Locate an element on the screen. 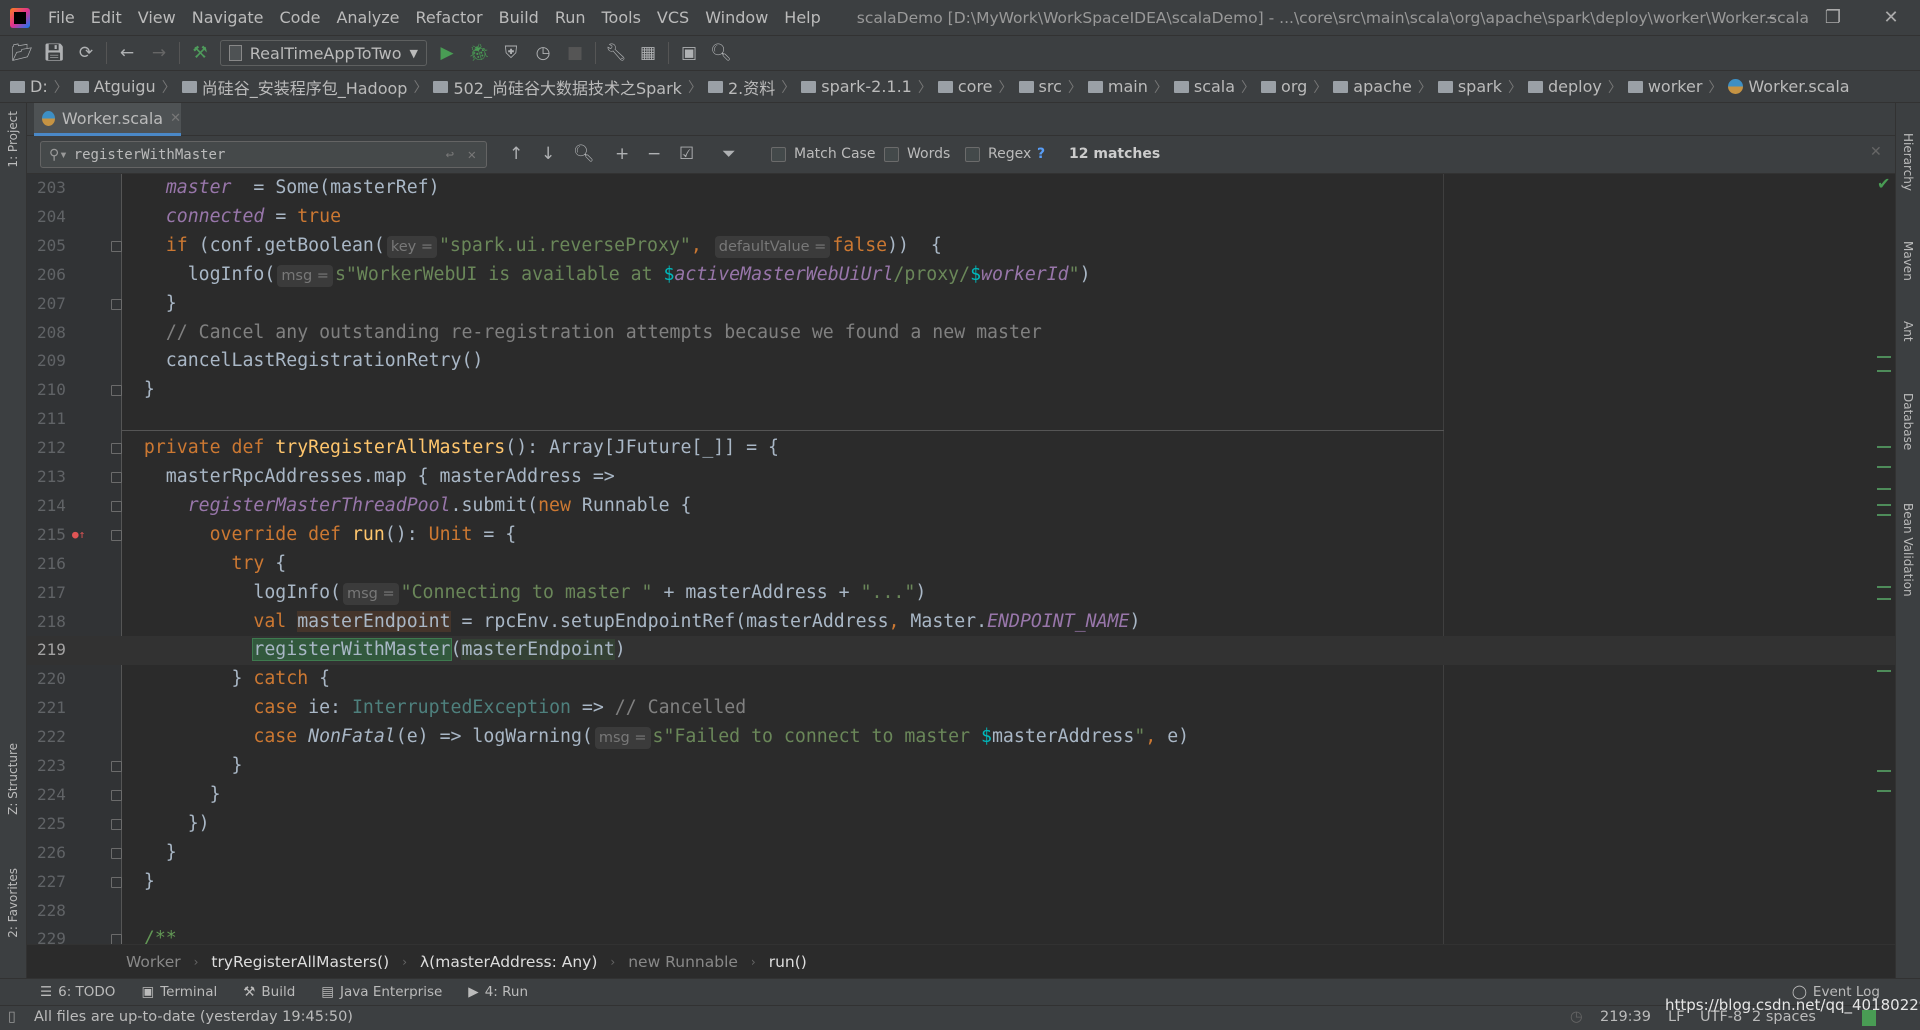 The width and height of the screenshot is (1920, 1030). nav-crumb: D: is located at coordinates (29, 86).